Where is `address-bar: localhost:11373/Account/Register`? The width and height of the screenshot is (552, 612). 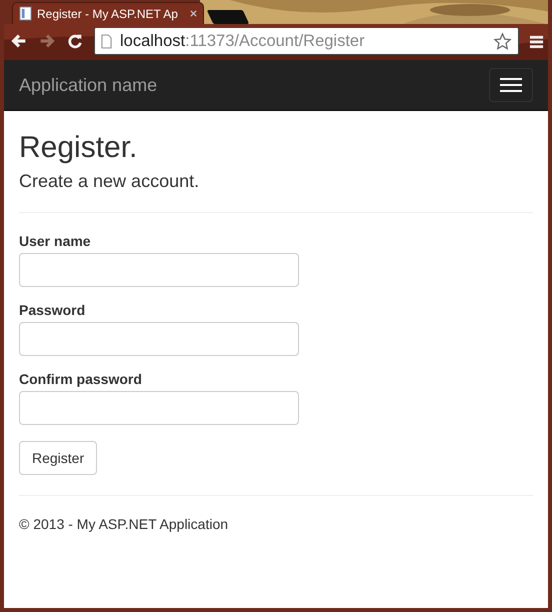
address-bar: localhost:11373/Account/Register is located at coordinates (306, 41).